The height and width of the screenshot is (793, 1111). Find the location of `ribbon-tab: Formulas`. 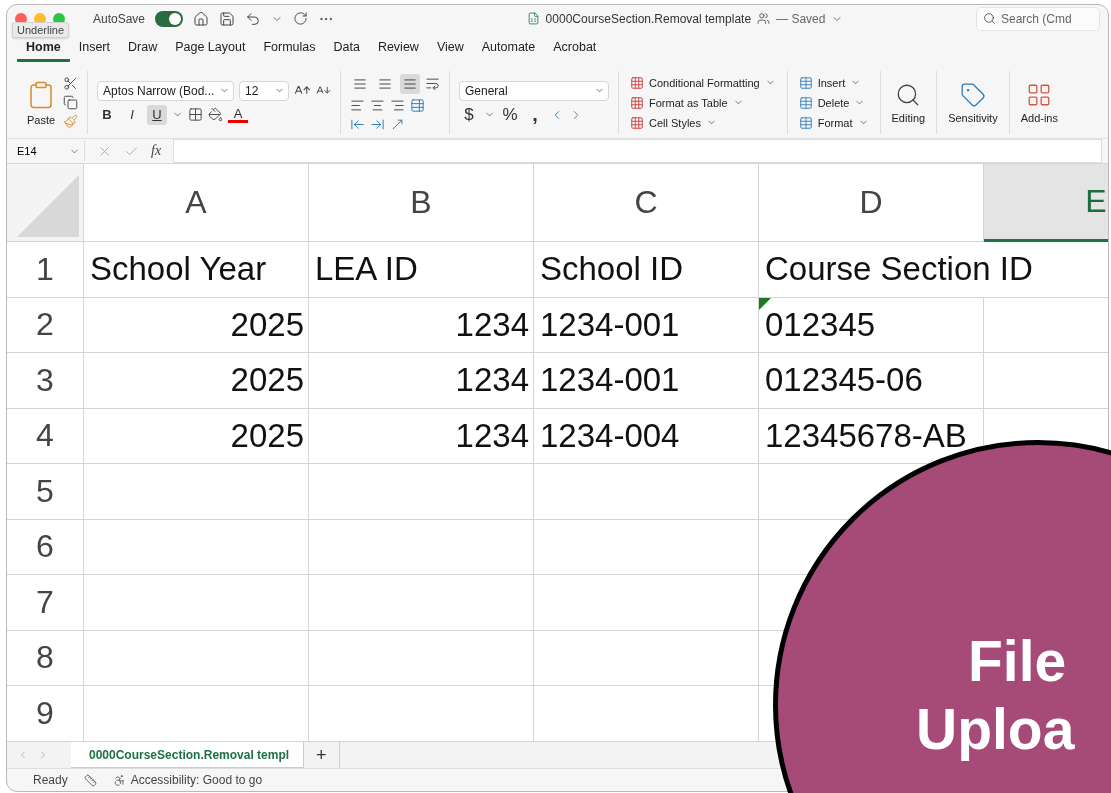

ribbon-tab: Formulas is located at coordinates (289, 49).